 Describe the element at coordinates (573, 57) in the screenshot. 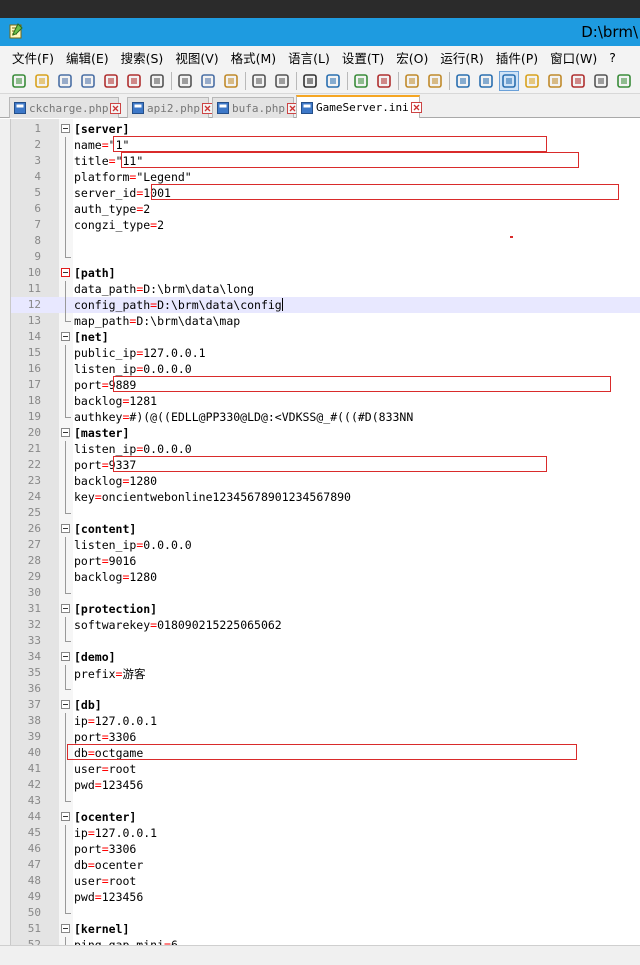

I see `menu-item-10: 窗口(W)` at that location.